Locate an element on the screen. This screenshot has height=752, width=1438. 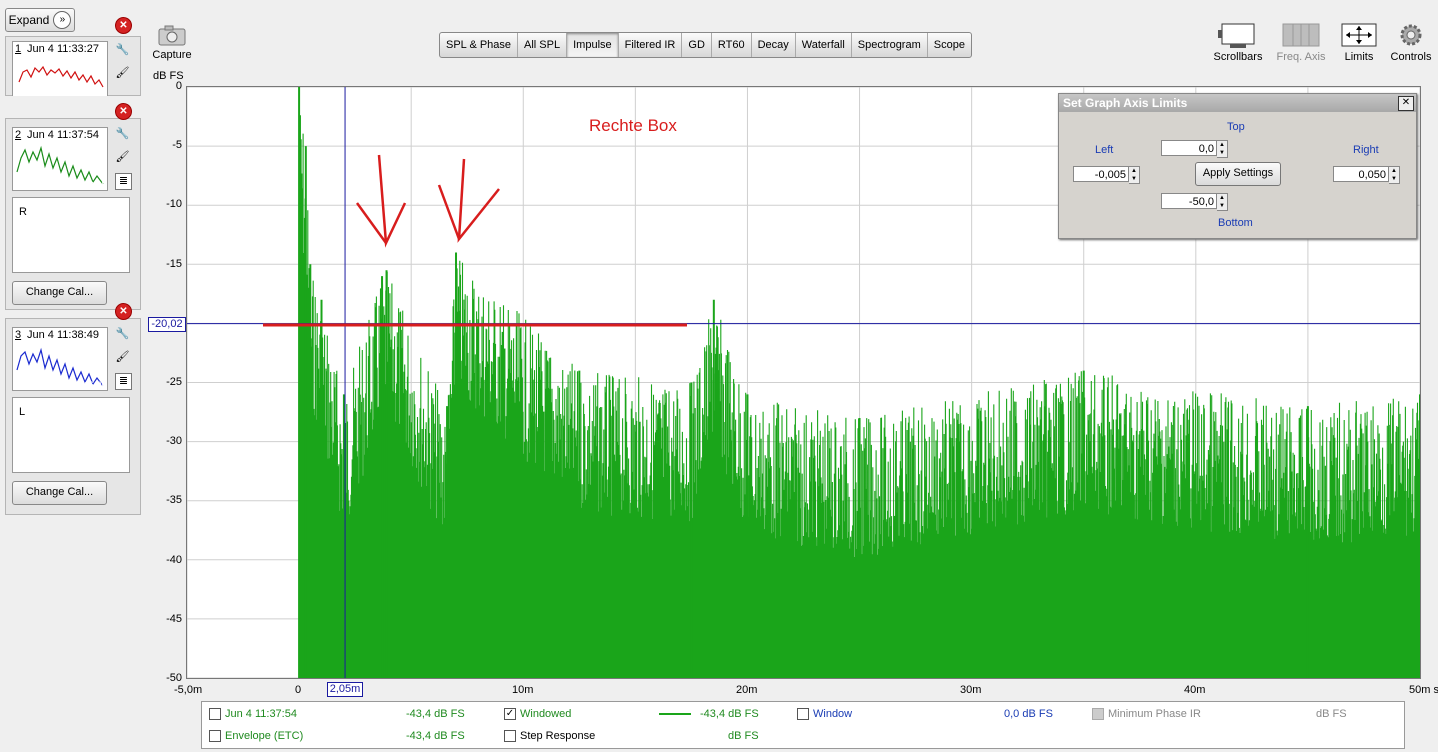
y-tick-label: -5 is located at coordinates (177, 145).